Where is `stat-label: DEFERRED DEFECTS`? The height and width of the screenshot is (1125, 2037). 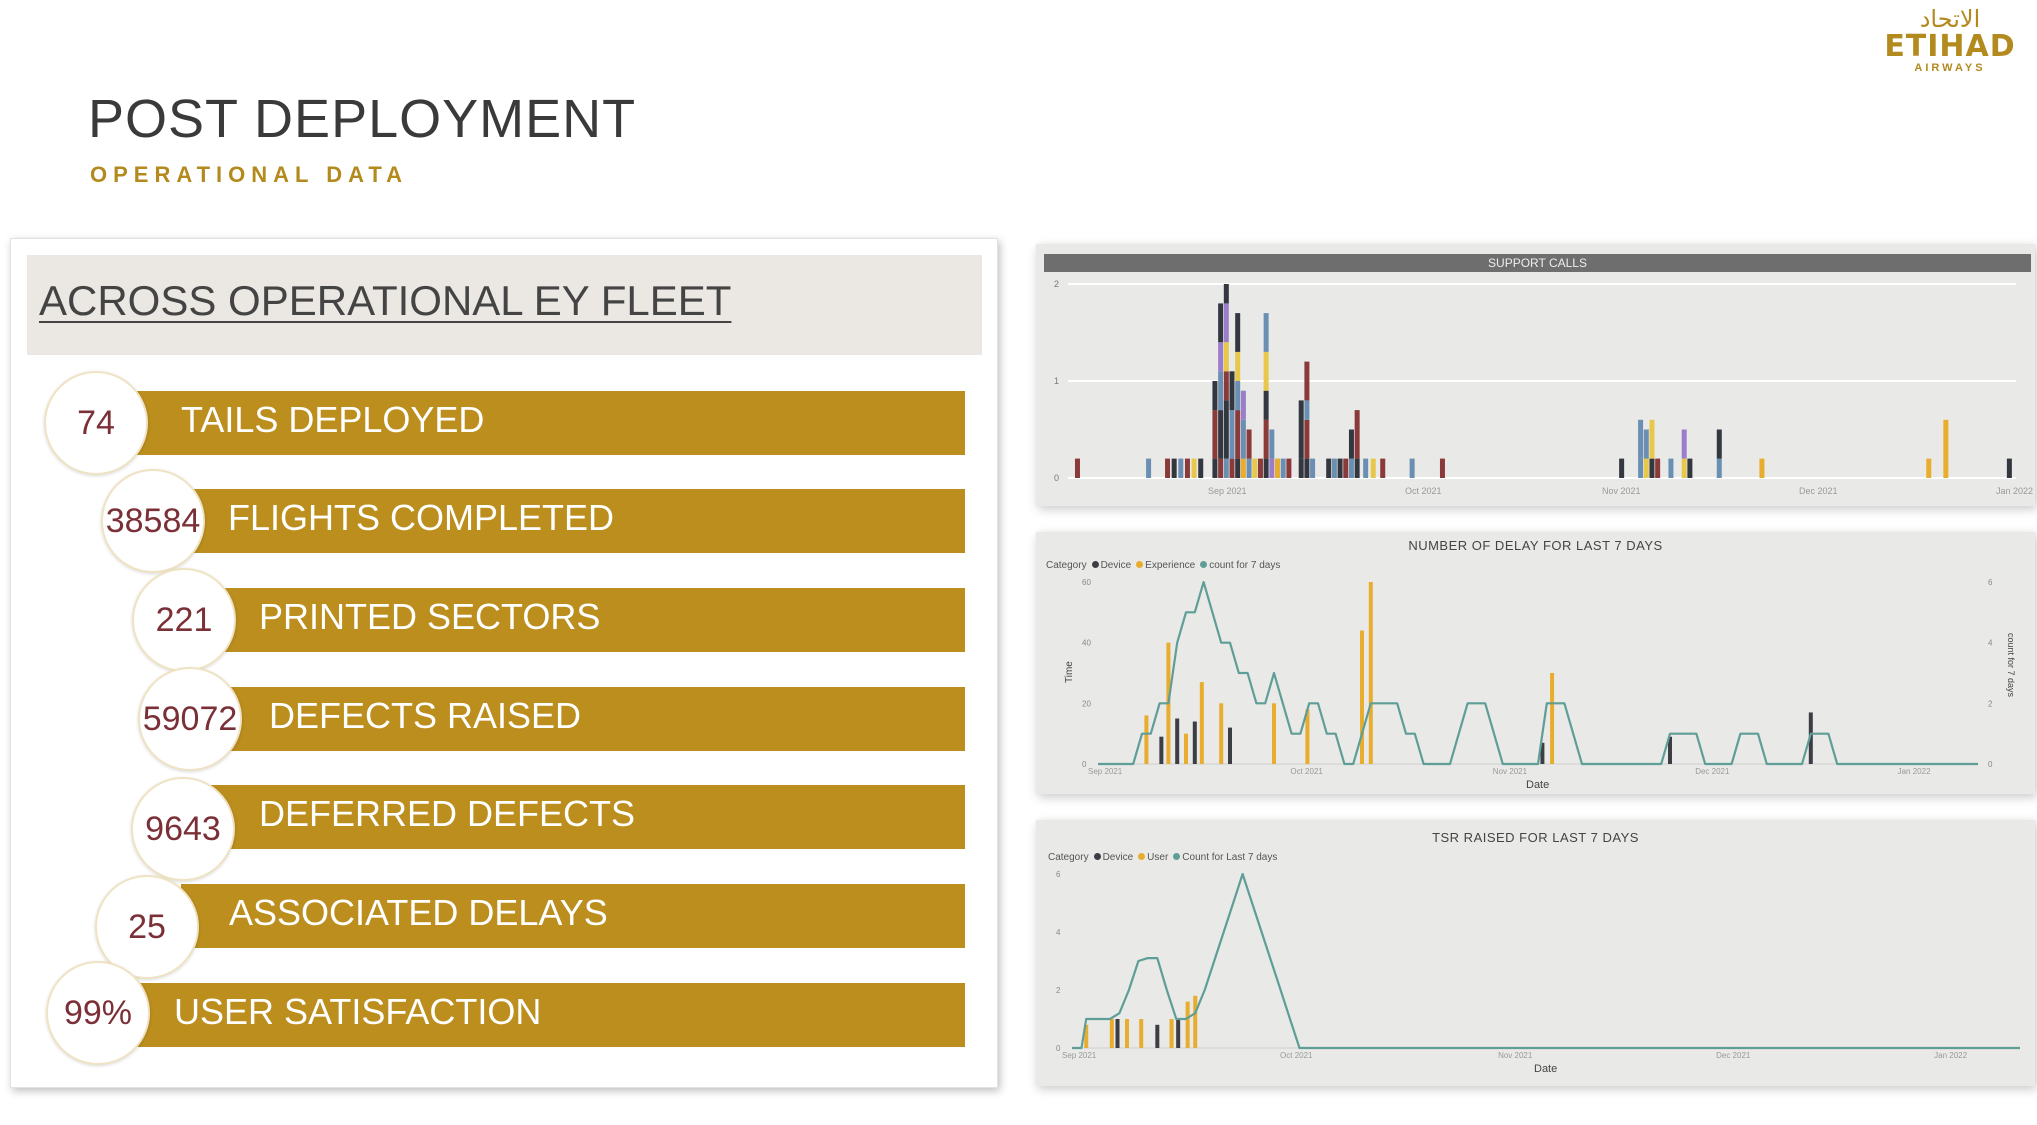 stat-label: DEFERRED DEFECTS is located at coordinates (447, 813).